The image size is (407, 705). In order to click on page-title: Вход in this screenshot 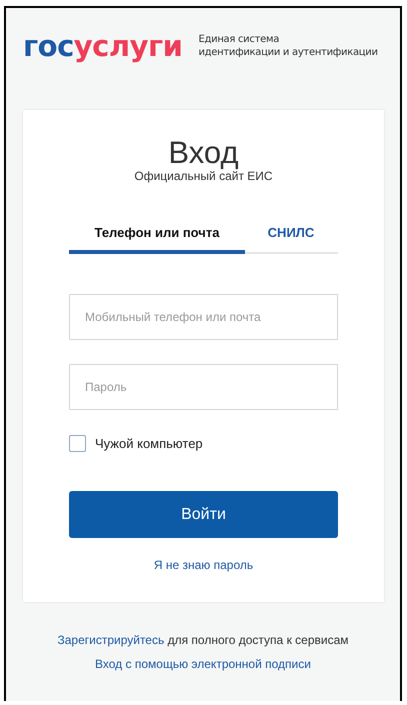, I will do `click(203, 153)`.